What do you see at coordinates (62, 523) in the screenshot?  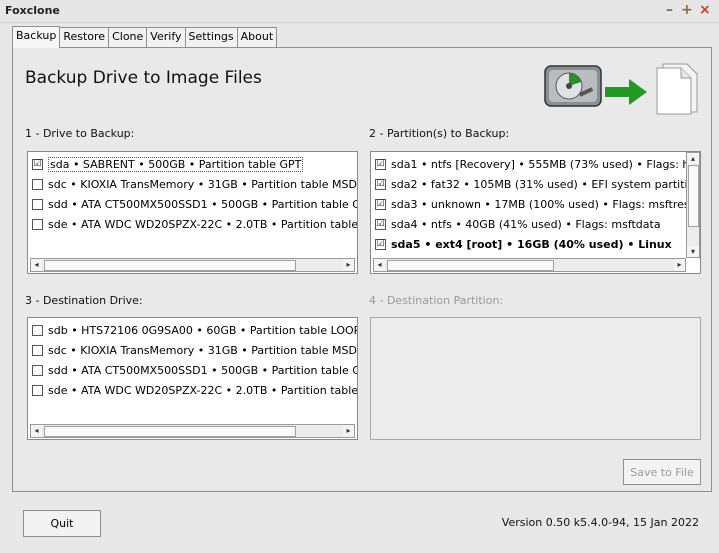 I see `quit-button: Quit` at bounding box center [62, 523].